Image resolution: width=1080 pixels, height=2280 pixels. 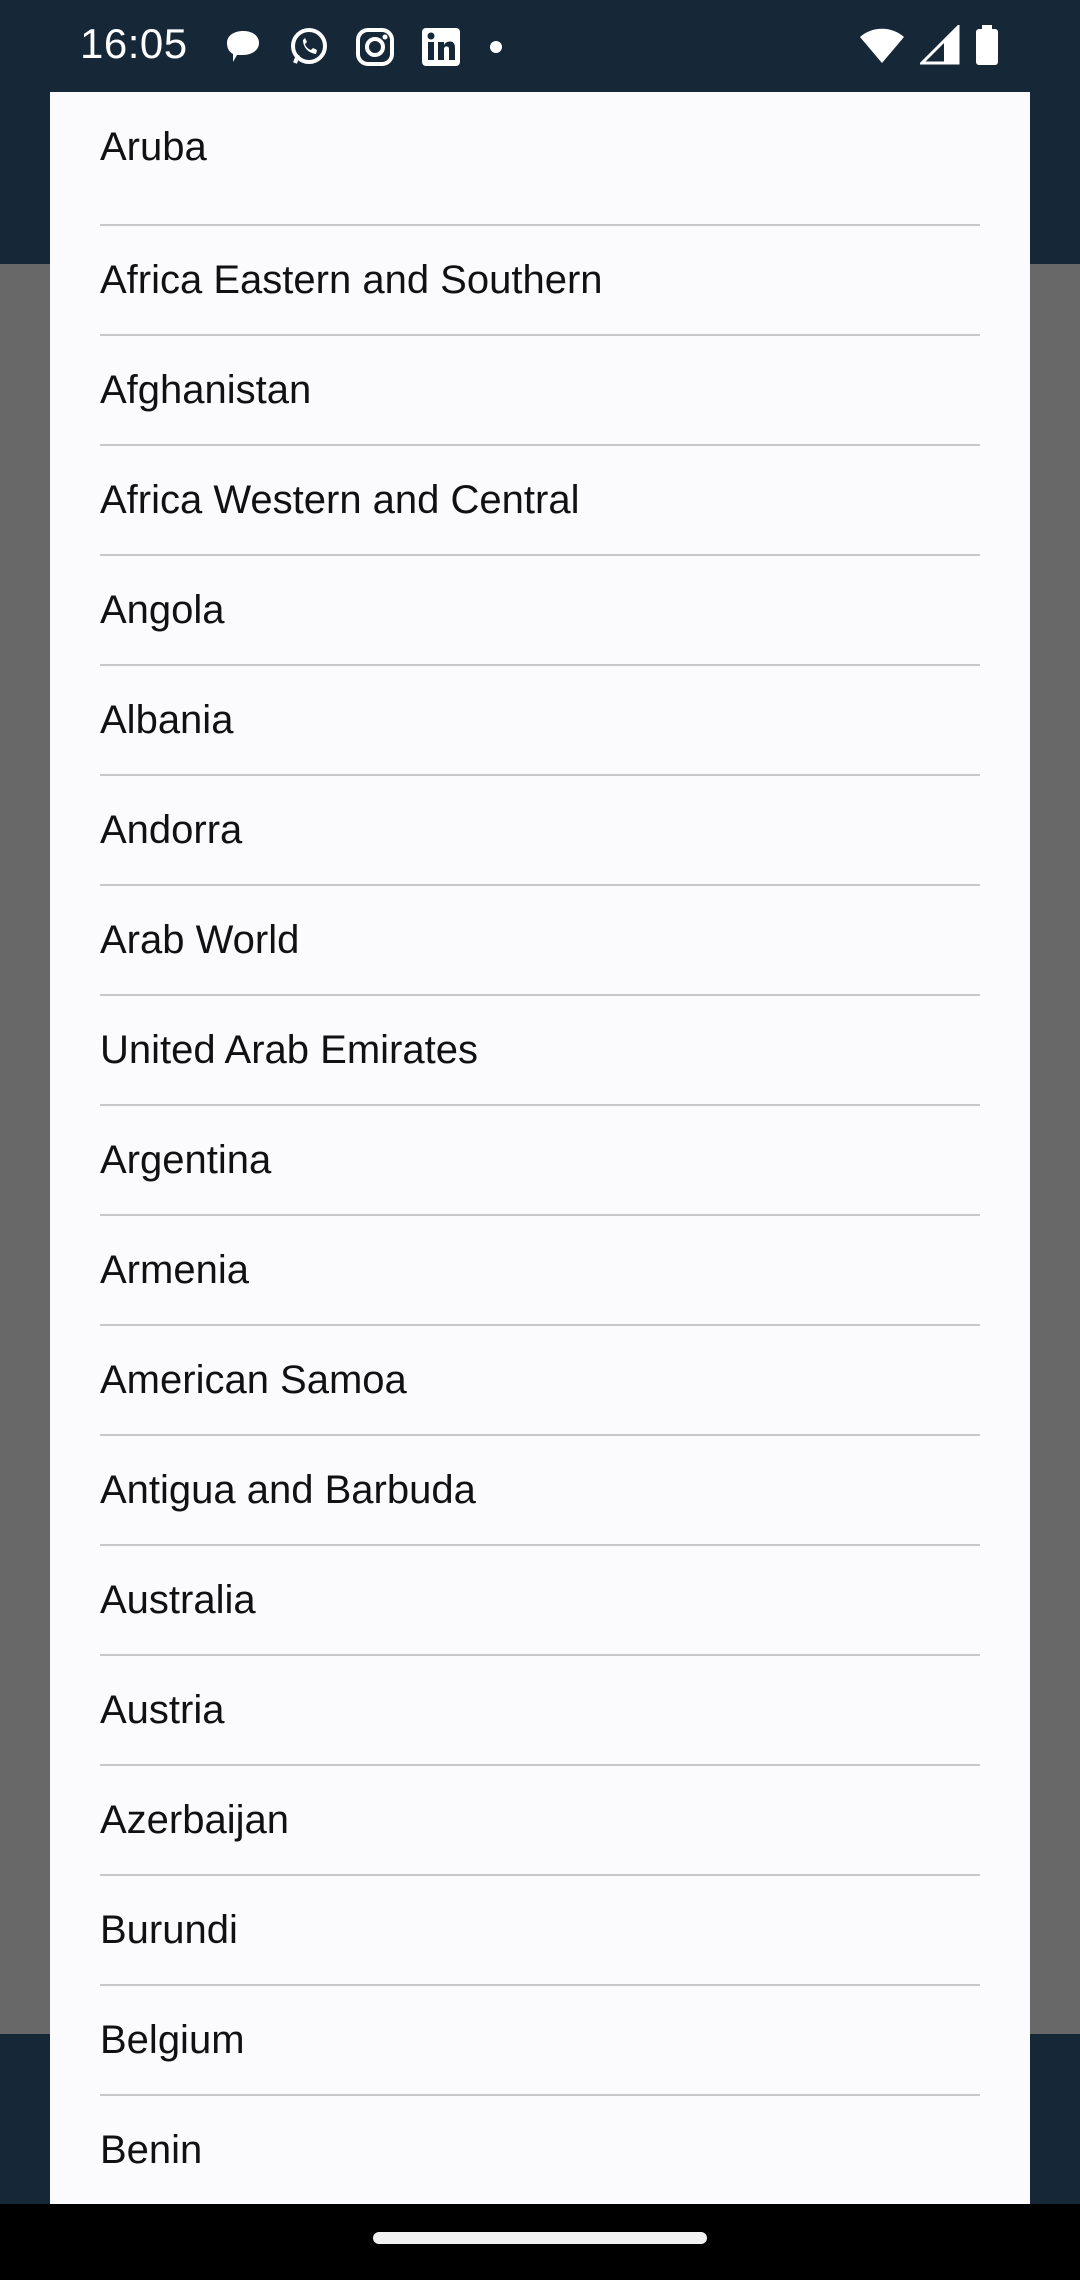 I want to click on country-name: Albania, so click(x=167, y=719).